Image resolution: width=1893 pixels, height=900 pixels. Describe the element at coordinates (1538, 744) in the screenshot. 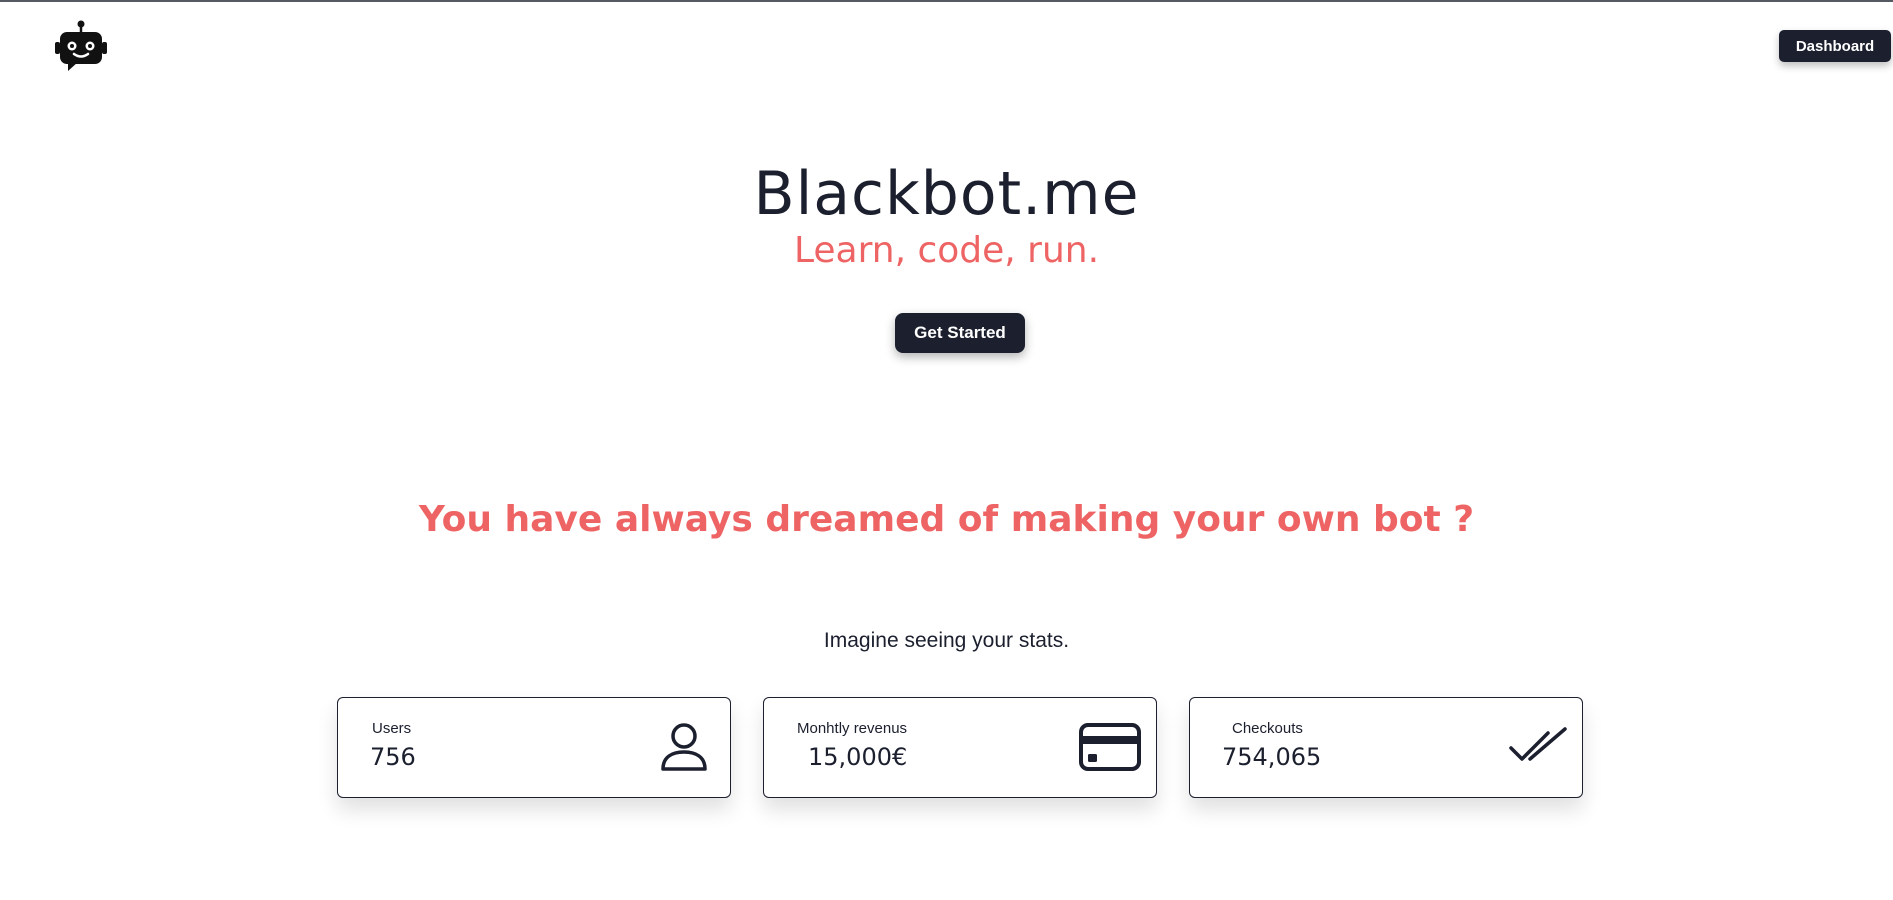

I see `double-check-icon` at that location.